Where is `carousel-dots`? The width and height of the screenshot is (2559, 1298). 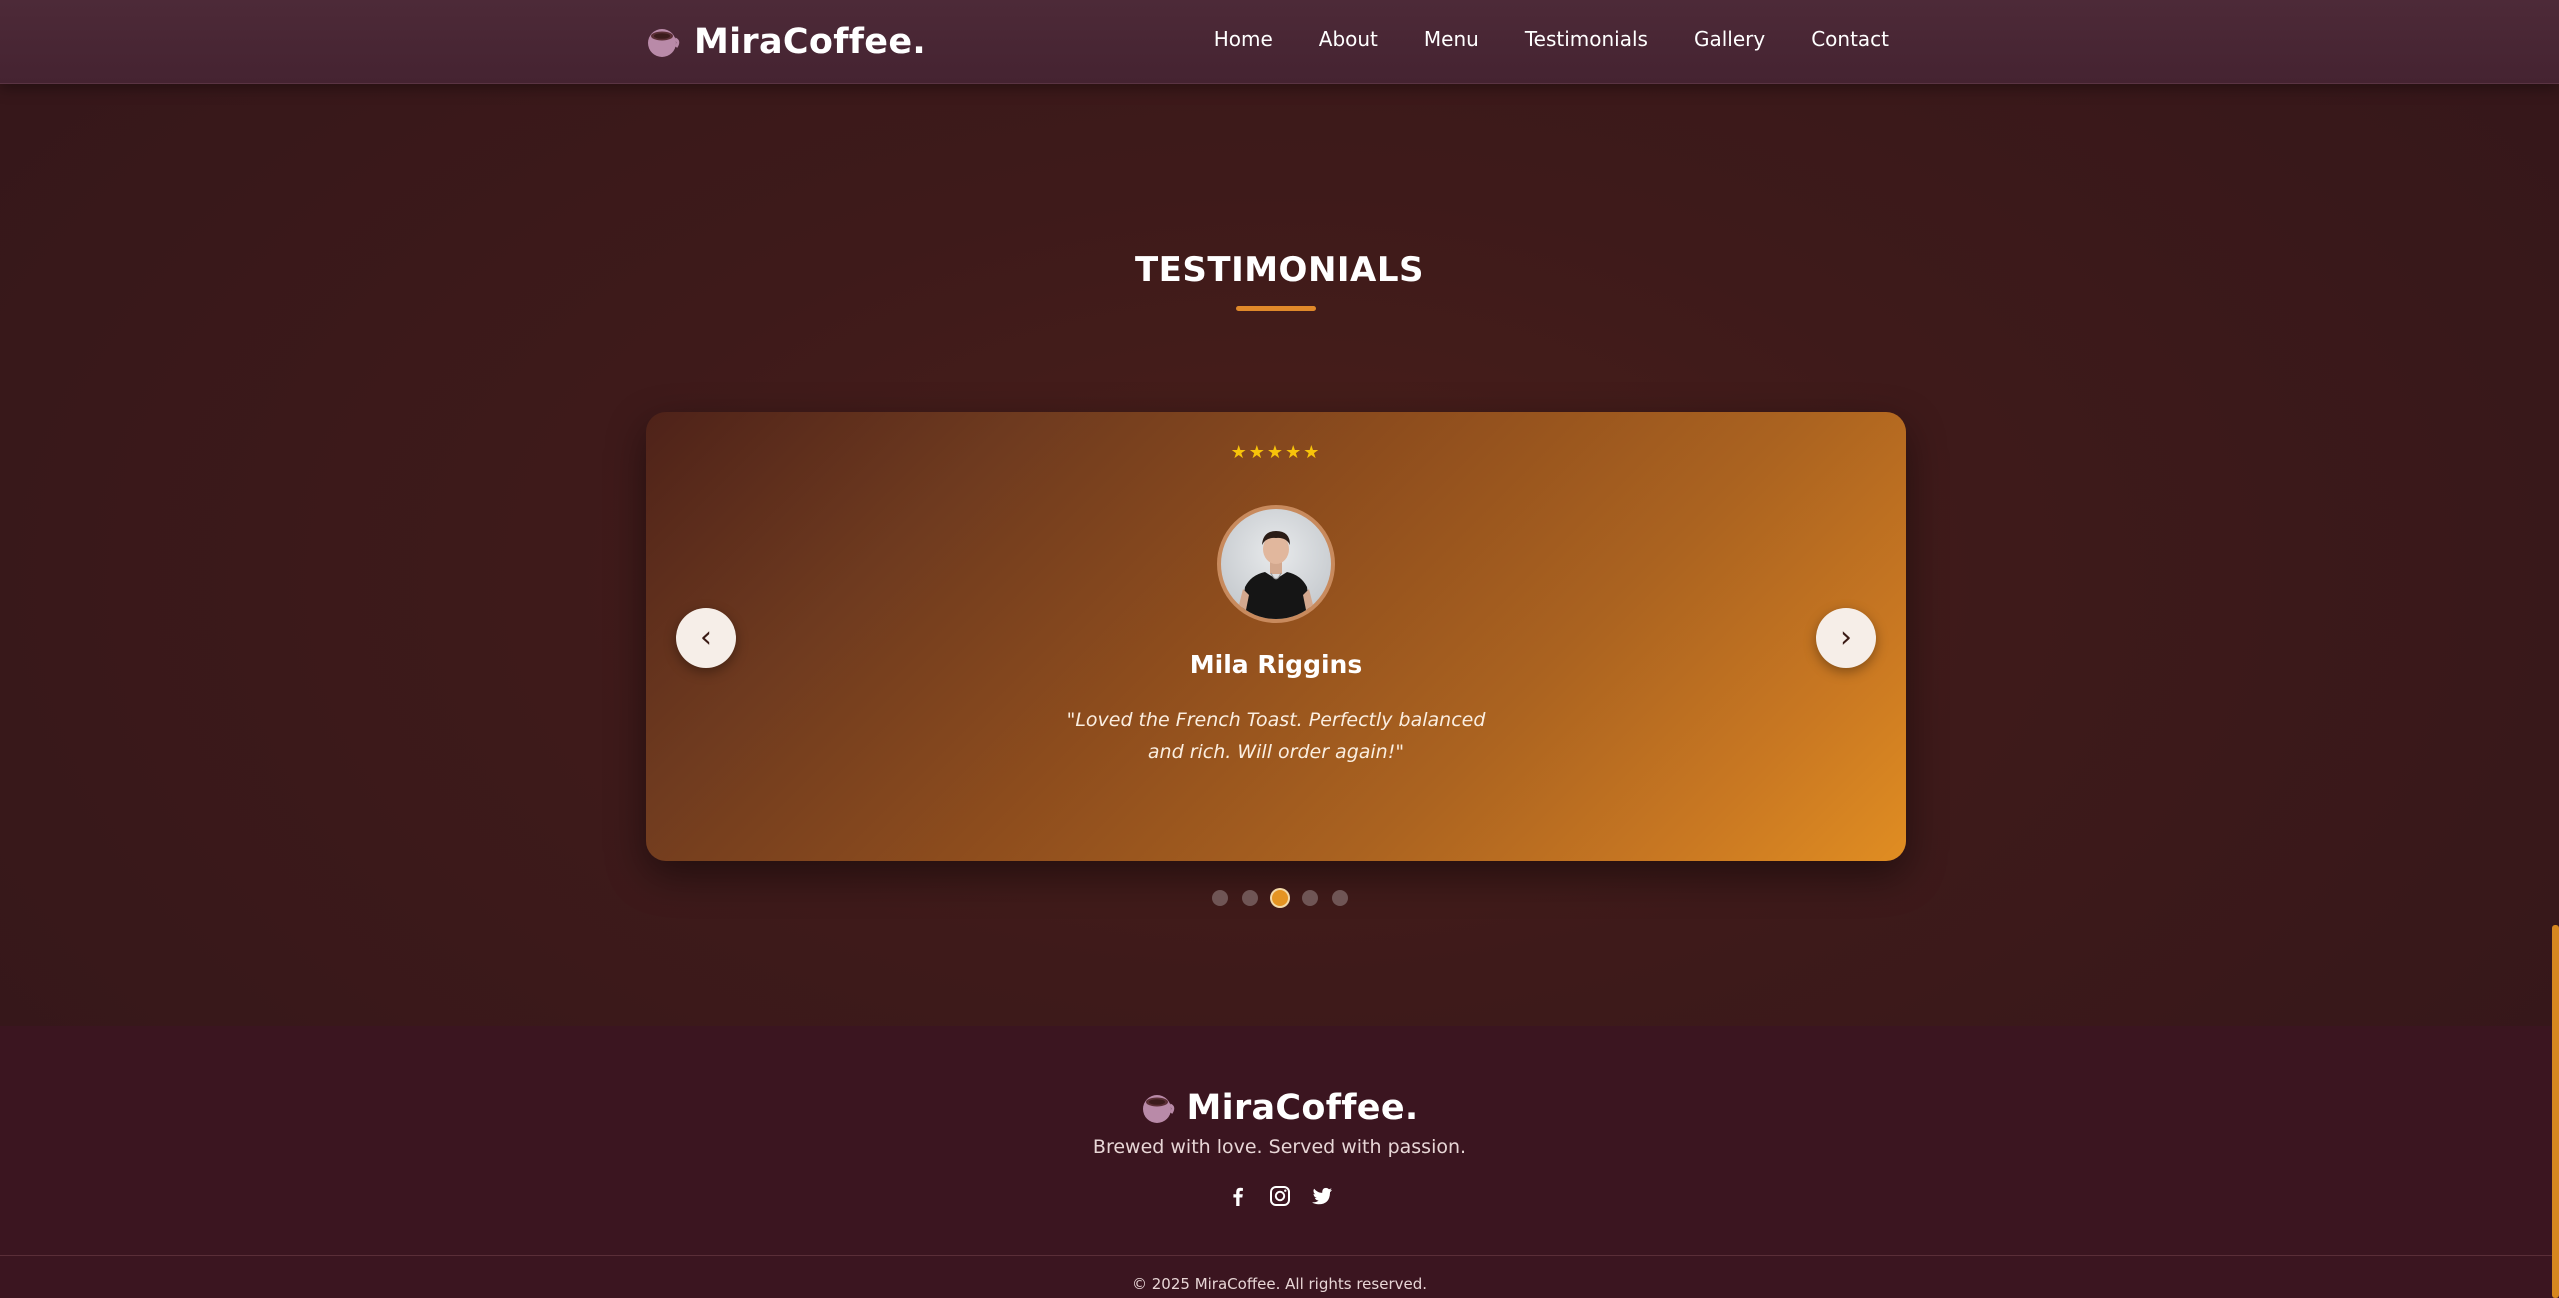
carousel-dots is located at coordinates (1279, 898).